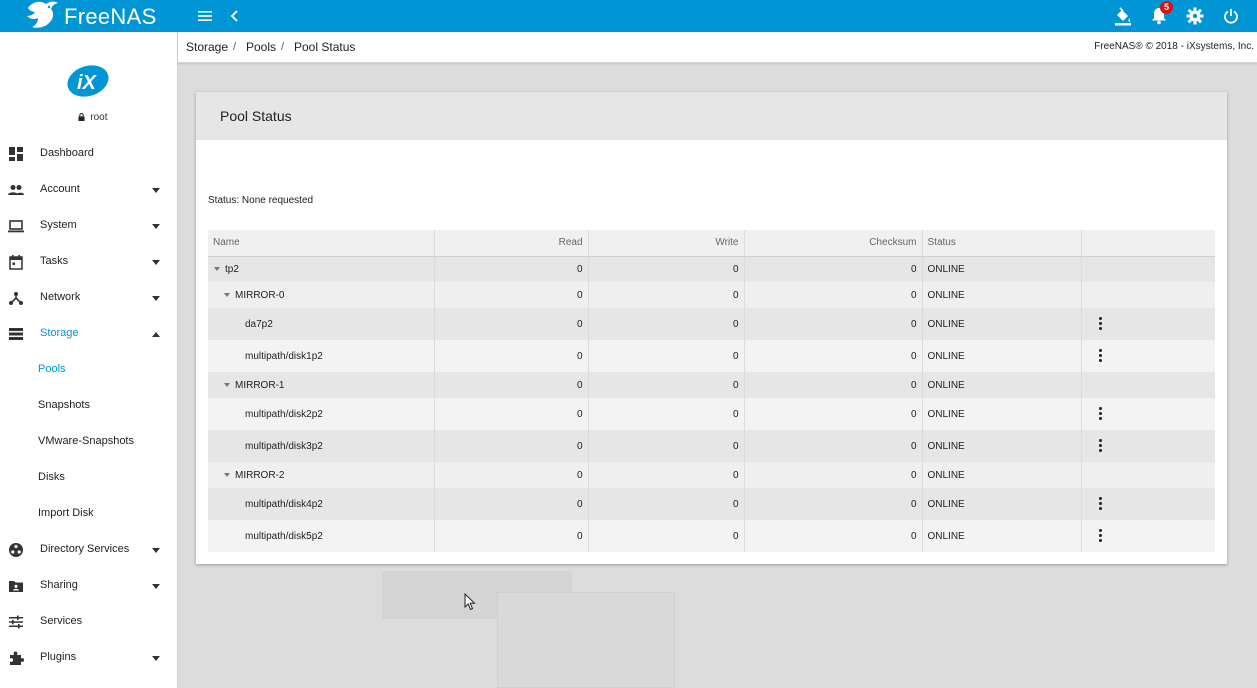  I want to click on table-row: multipath/disk3p2 0 0 0 ONLINE, so click(711, 446).